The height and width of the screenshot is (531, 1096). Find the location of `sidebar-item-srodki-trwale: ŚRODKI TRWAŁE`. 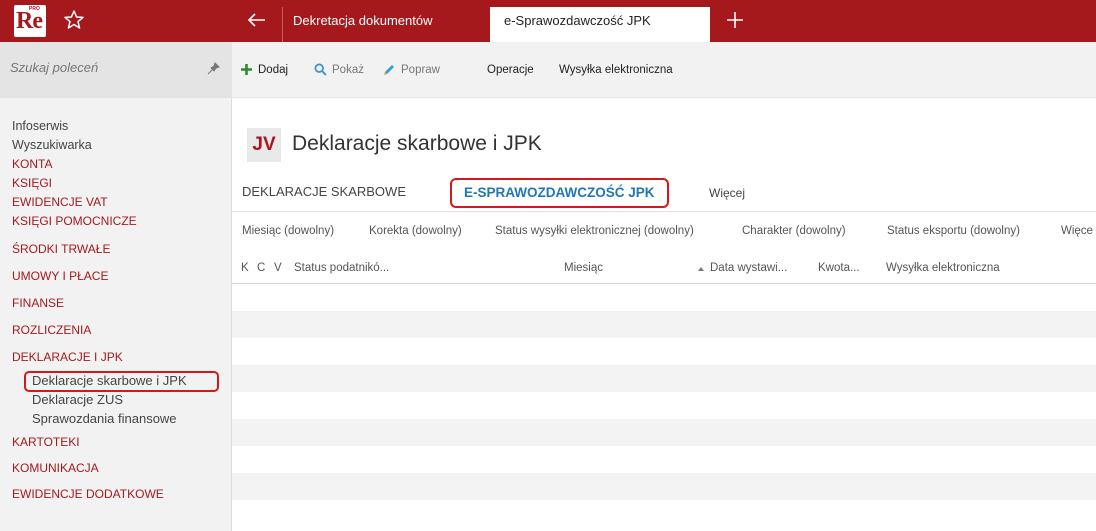

sidebar-item-srodki-trwale: ŚRODKI TRWAŁE is located at coordinates (116, 249).